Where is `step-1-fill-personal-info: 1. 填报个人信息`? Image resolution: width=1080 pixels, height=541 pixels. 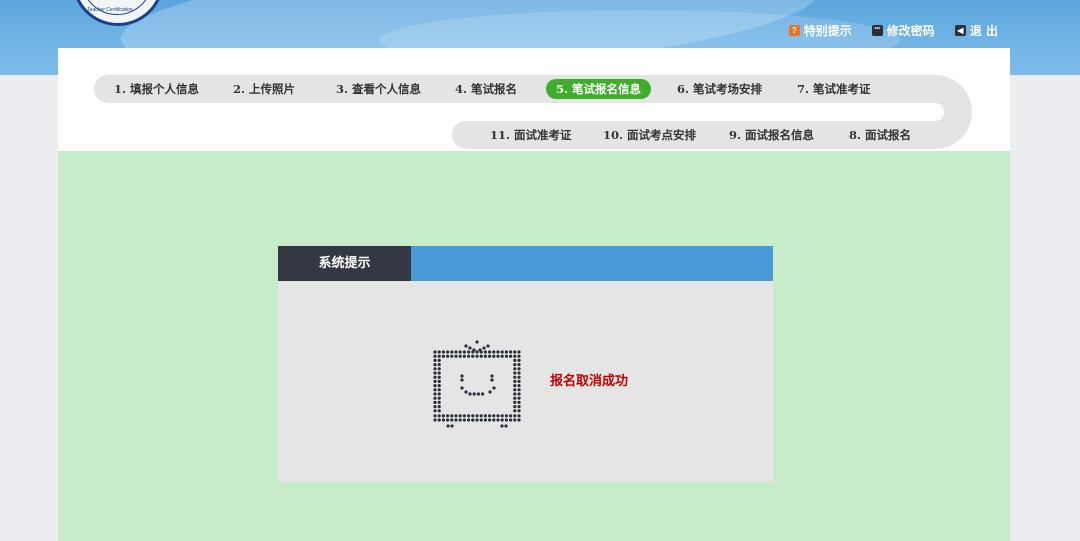 step-1-fill-personal-info: 1. 填报个人信息 is located at coordinates (156, 89).